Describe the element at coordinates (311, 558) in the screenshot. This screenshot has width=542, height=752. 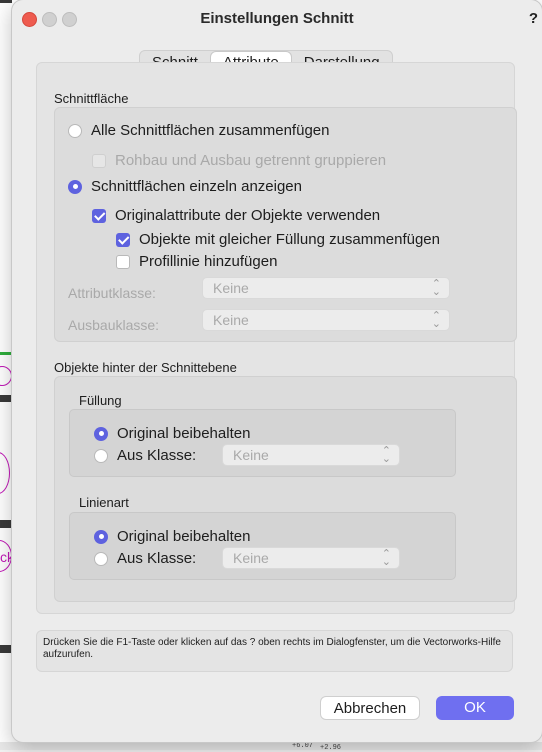
I see `linetype-class-select: Keine ⌃ ⌄` at that location.